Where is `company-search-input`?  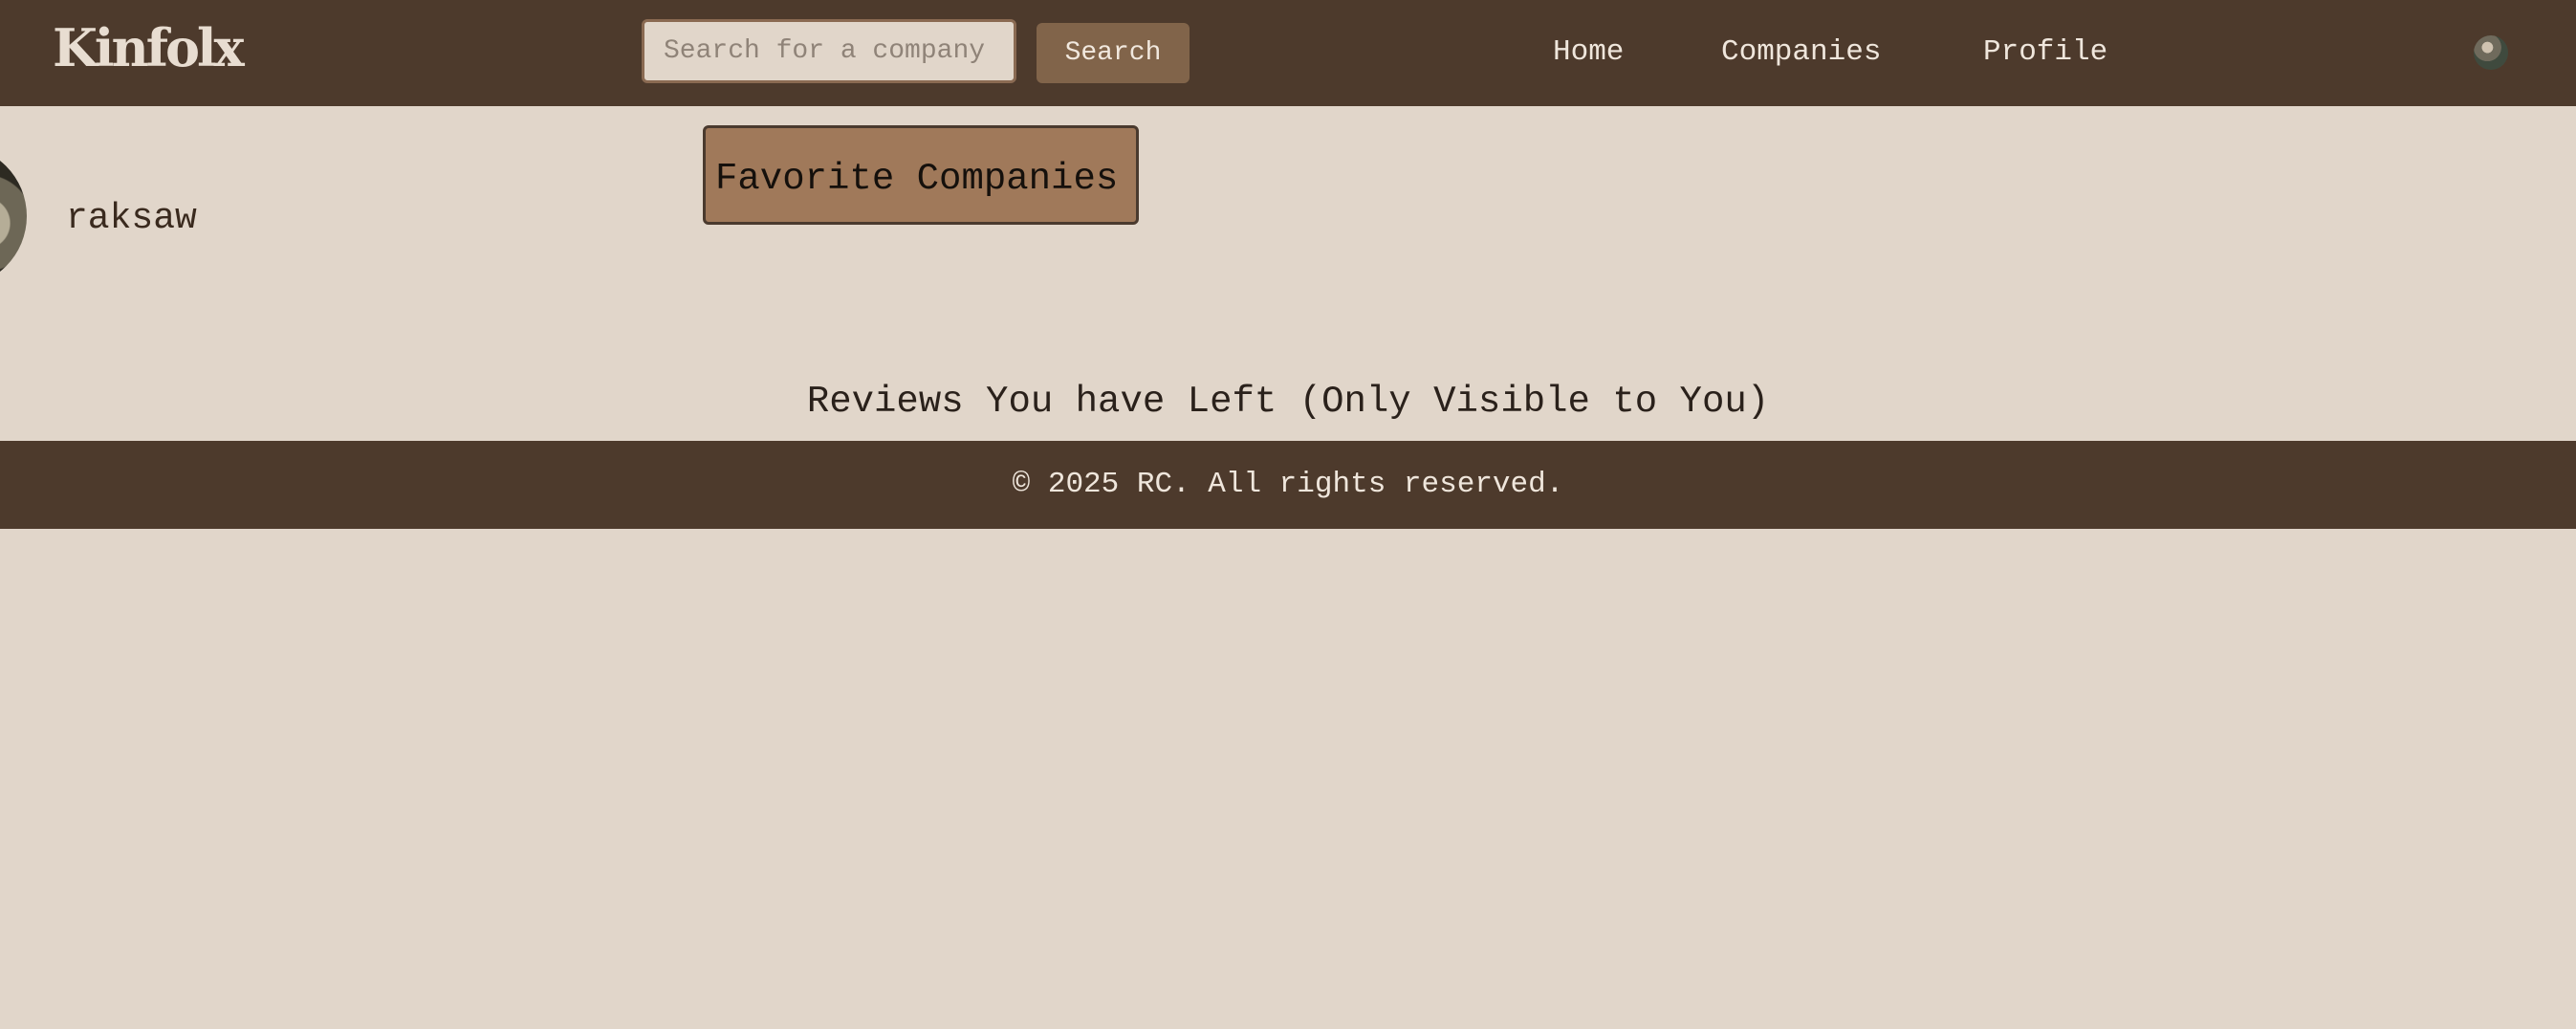 company-search-input is located at coordinates (829, 51).